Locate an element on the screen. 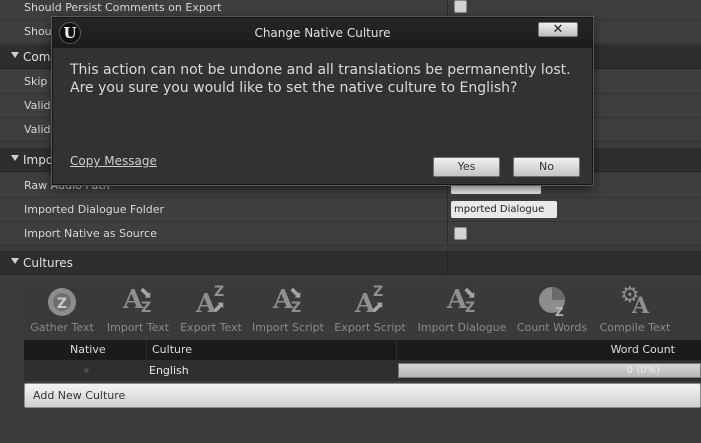  no-button: No is located at coordinates (546, 167).